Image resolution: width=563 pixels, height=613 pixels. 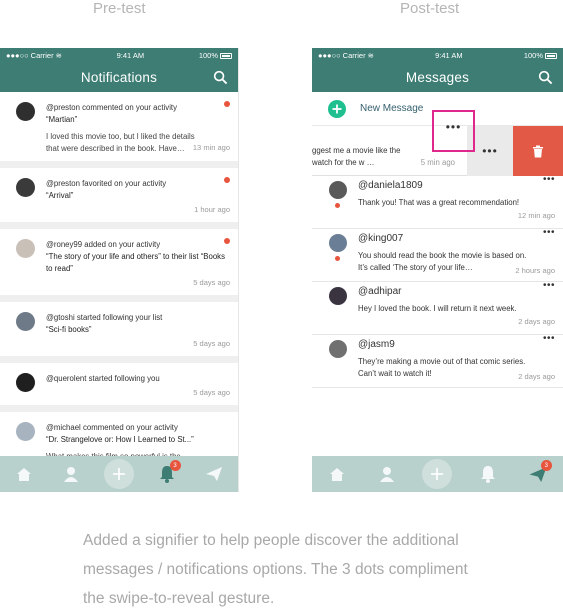 What do you see at coordinates (119, 317) in the screenshot?
I see `notification-action: started following your list` at bounding box center [119, 317].